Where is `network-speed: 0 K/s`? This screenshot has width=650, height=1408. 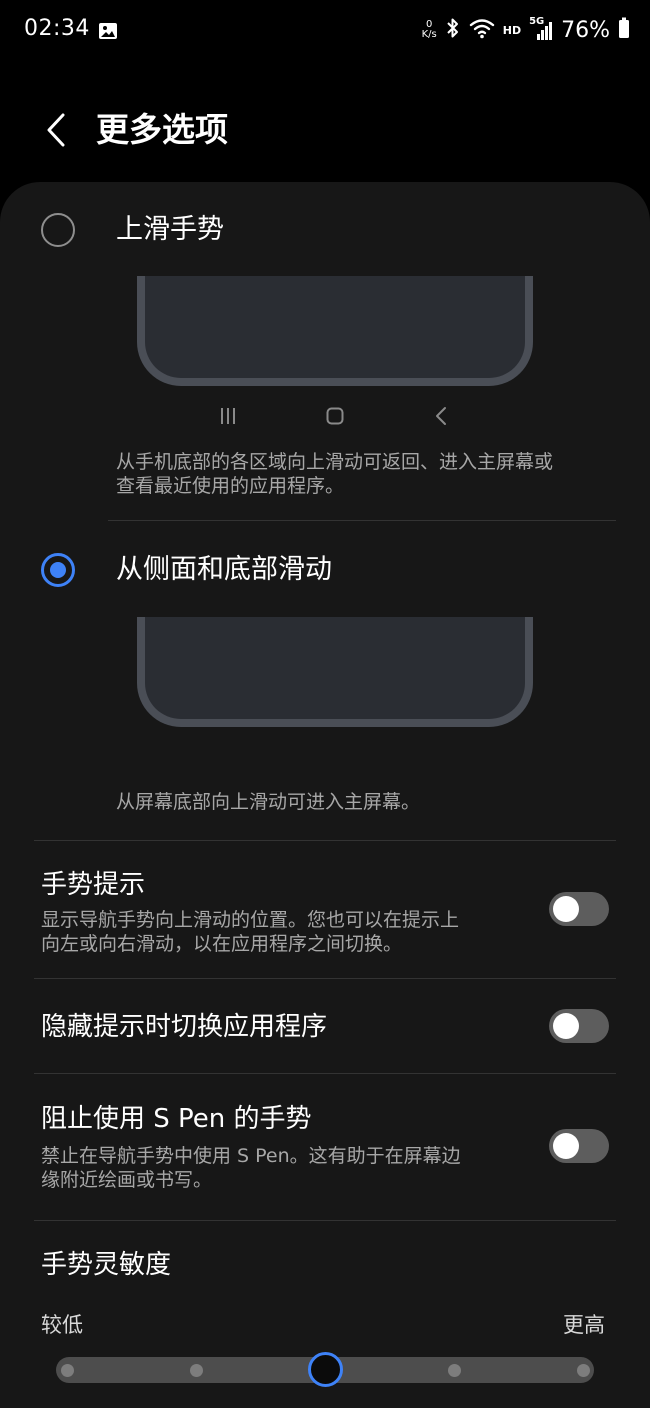
network-speed: 0 K/s is located at coordinates (429, 30).